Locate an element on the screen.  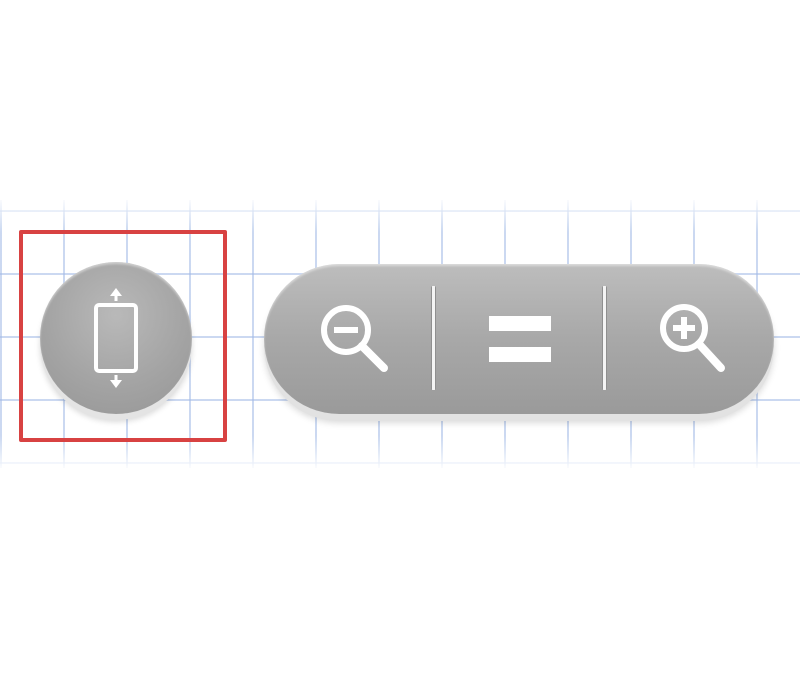
zoom-in-icon is located at coordinates (692, 338).